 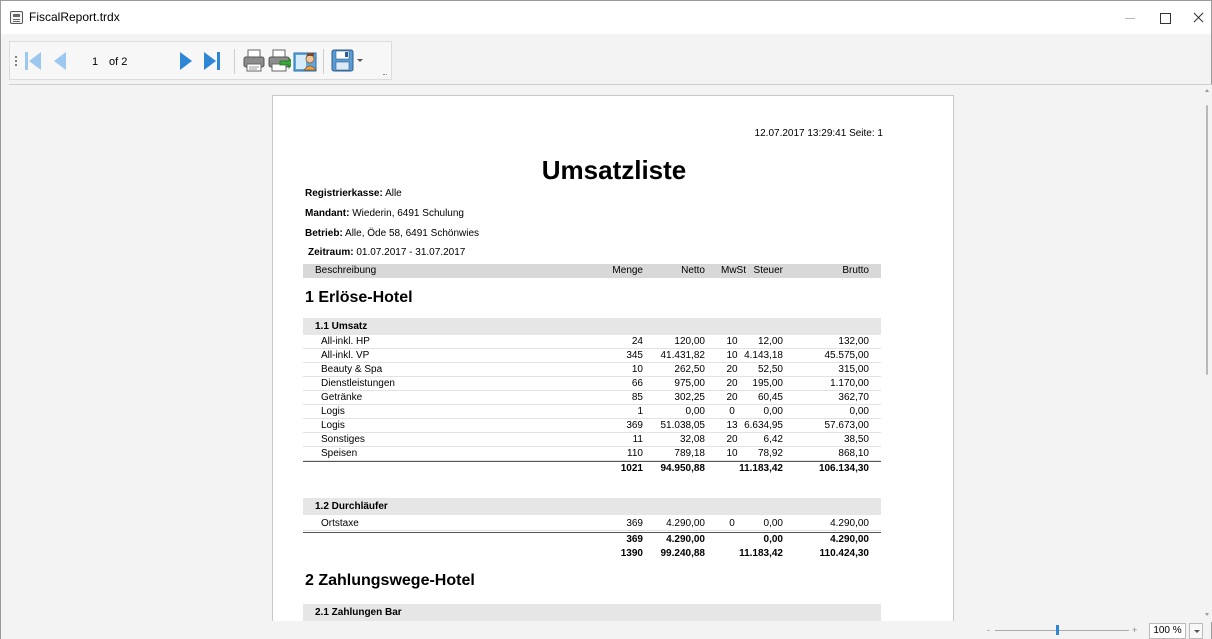 I want to click on meta-client: Mandant: Wiederin, 6491 Schulung, so click(x=384, y=213).